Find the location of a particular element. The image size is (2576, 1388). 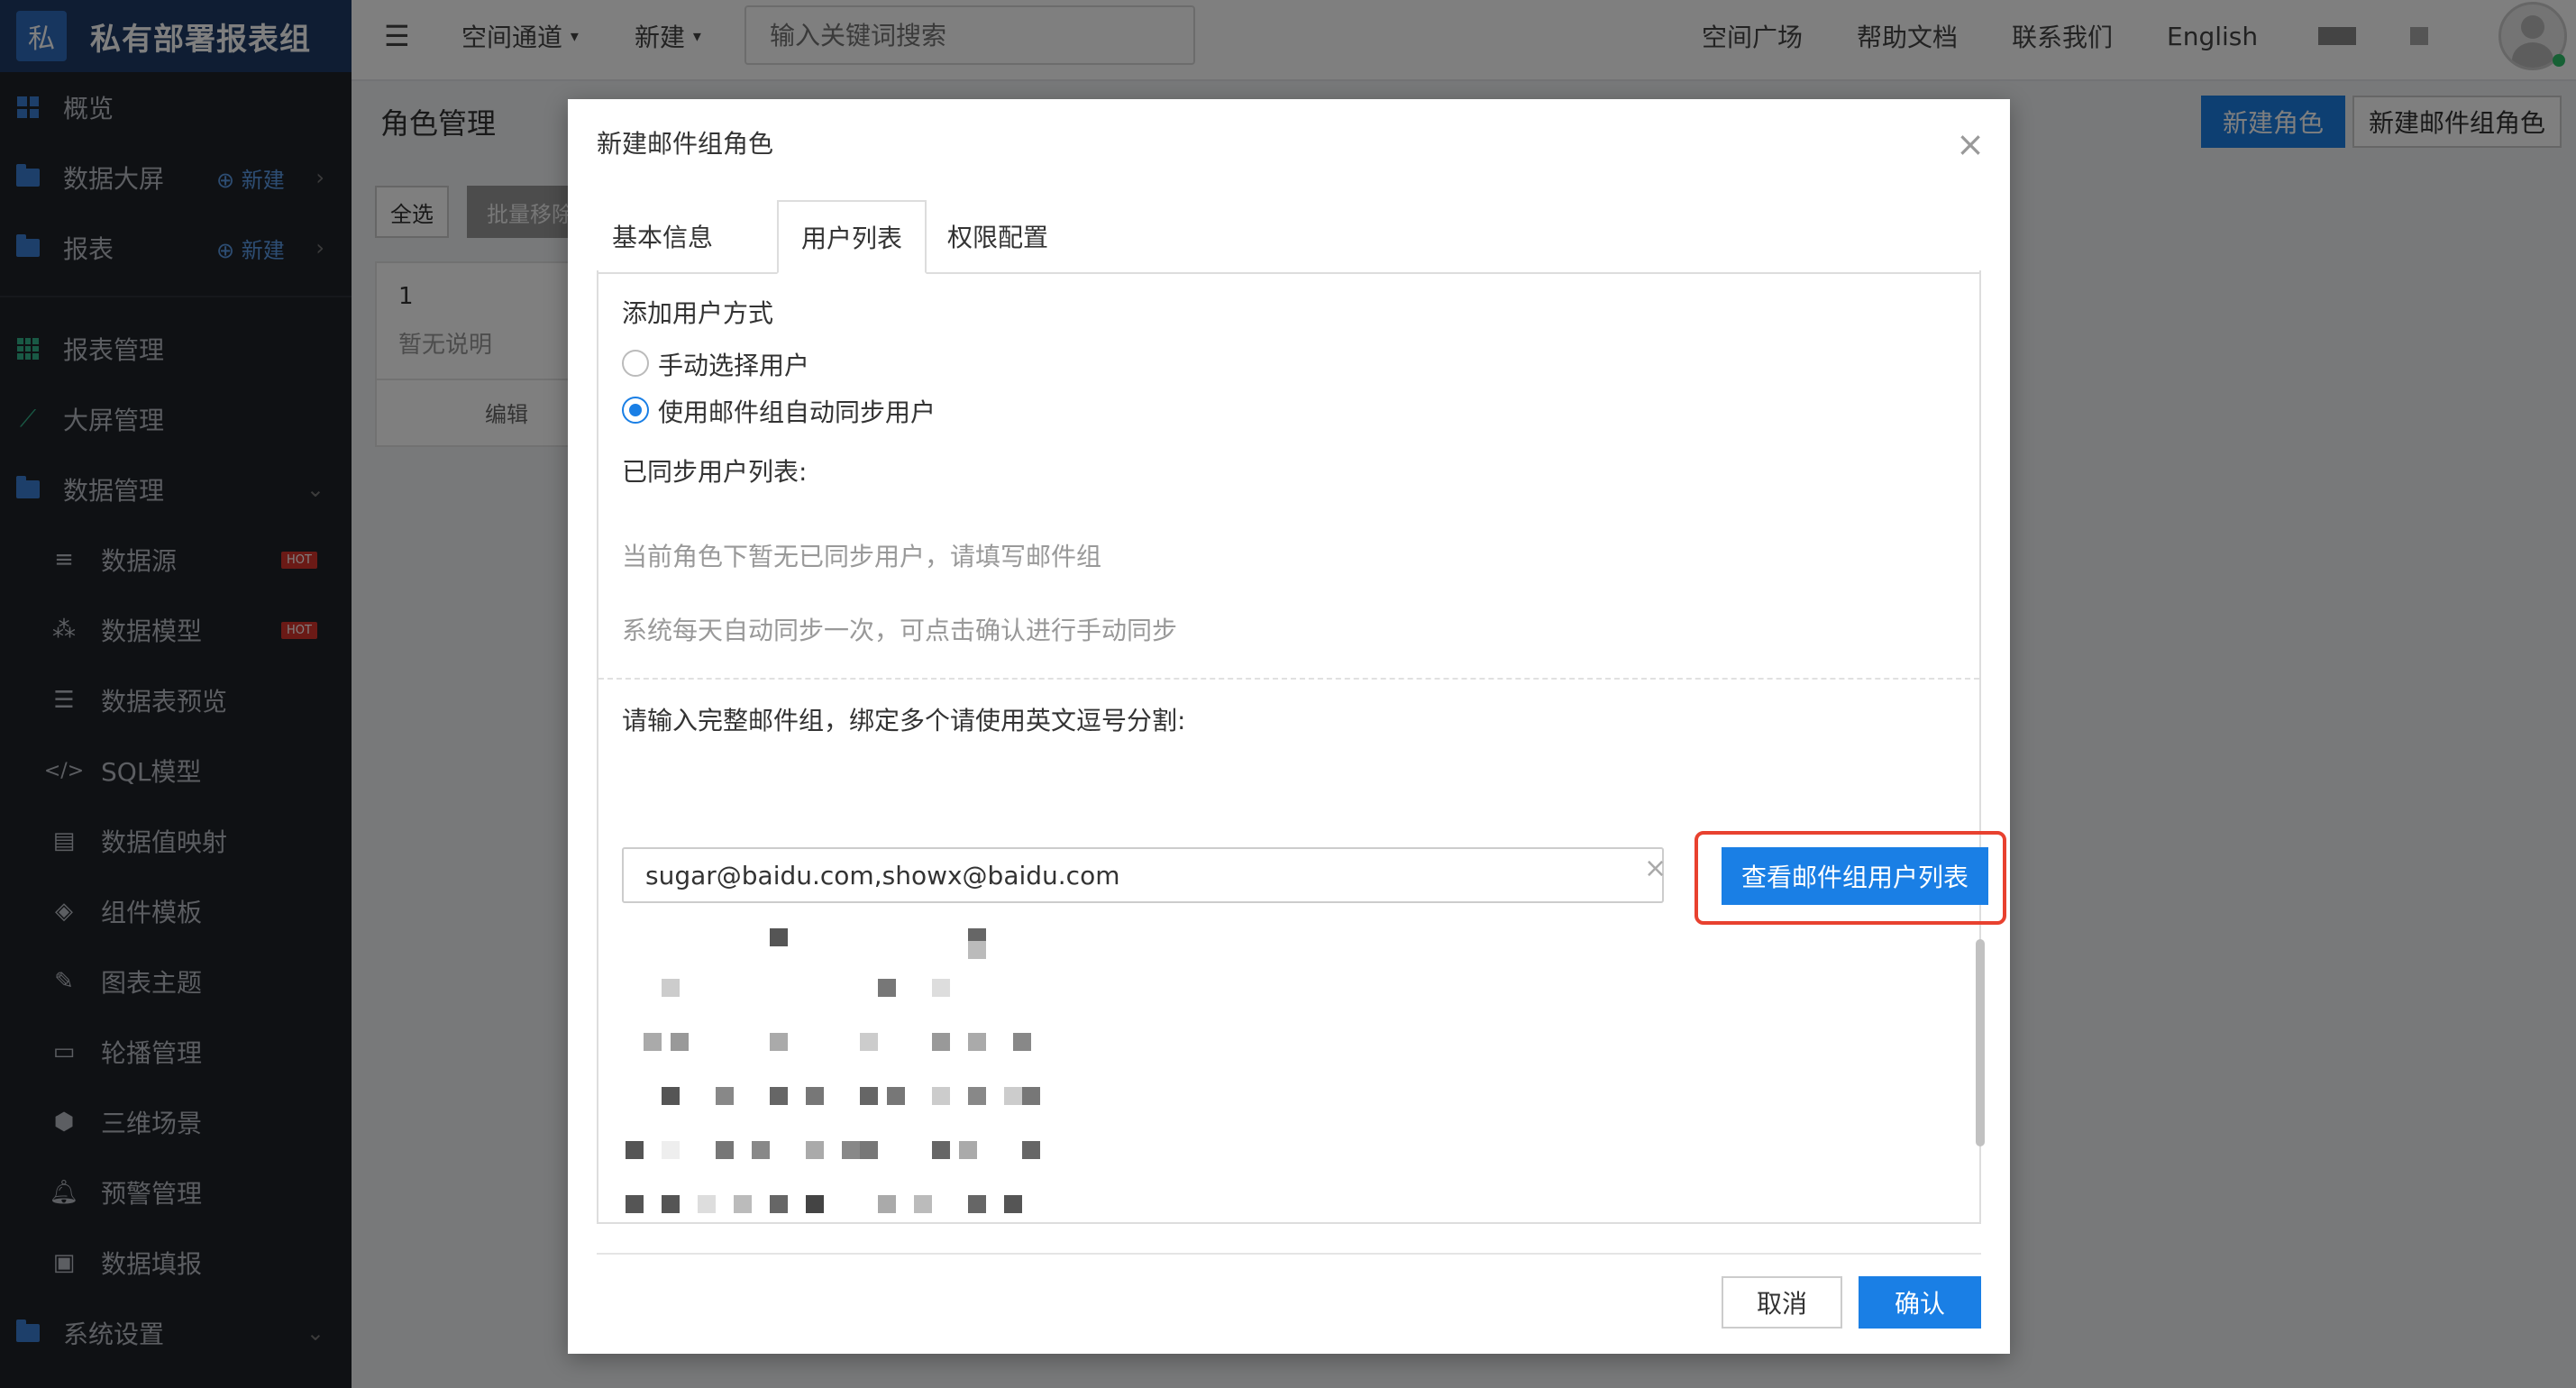

clear-input-icon: × is located at coordinates (1655, 868).